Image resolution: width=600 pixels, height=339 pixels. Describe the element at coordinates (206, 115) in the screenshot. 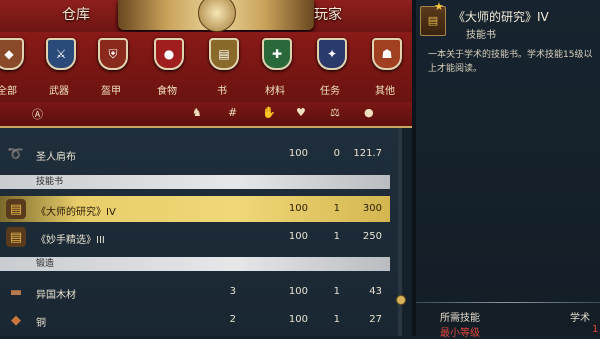

I see `sort-bar: Ⓐ ♞ # ✋ ♥ ⚖ ●` at that location.